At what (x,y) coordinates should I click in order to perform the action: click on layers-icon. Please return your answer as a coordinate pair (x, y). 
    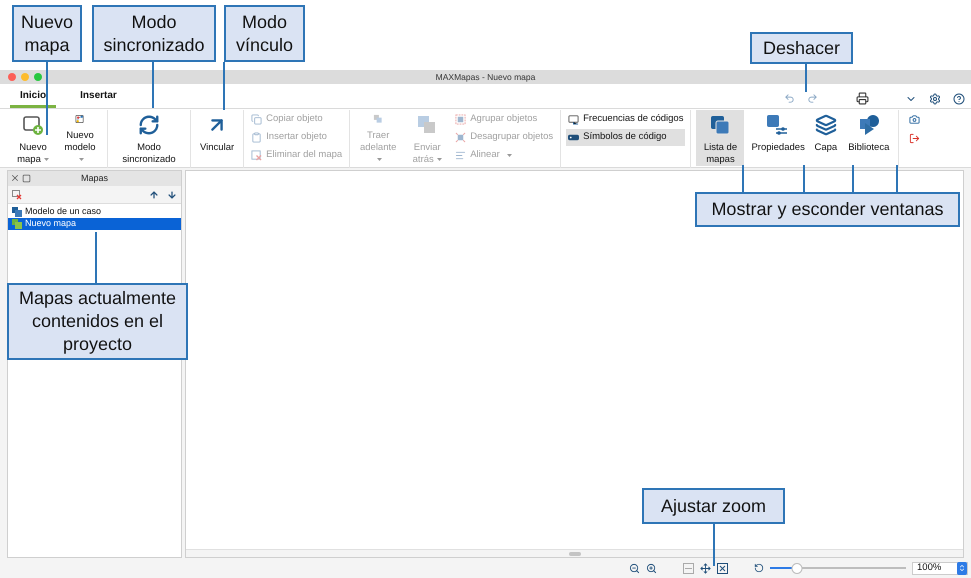
    Looking at the image, I should click on (825, 125).